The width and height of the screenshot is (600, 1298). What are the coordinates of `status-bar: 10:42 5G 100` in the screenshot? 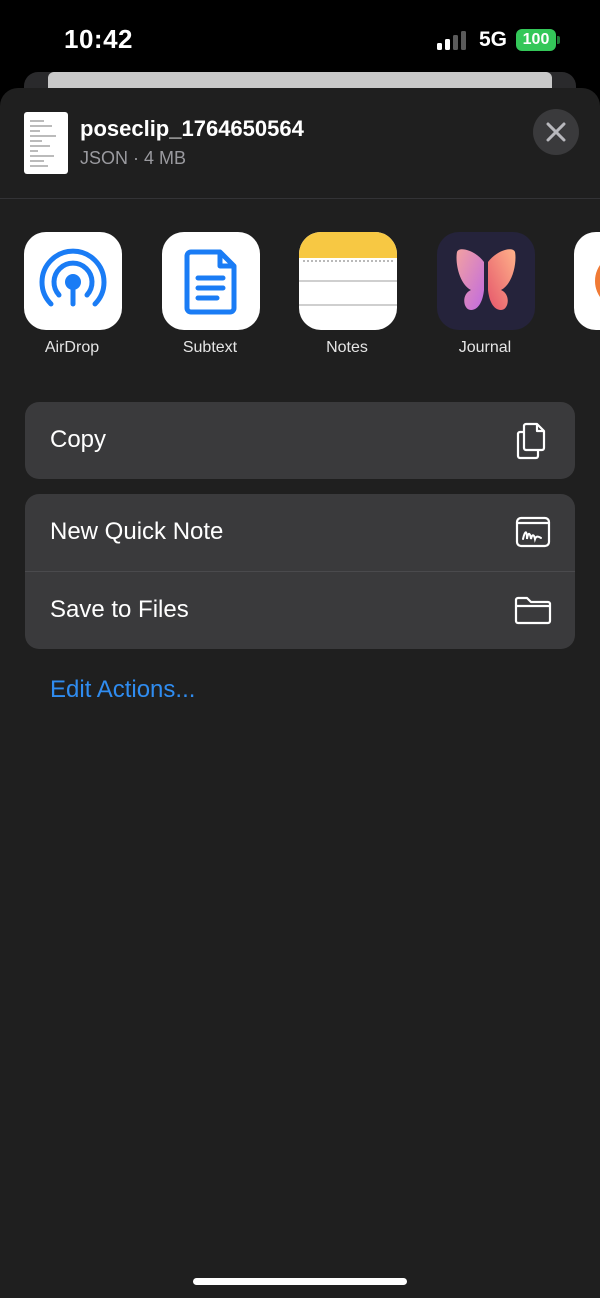 It's located at (300, 40).